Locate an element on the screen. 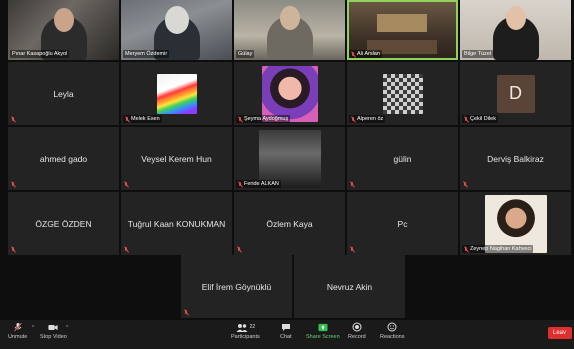 The height and width of the screenshot is (349, 574). participant-name-tag: Bilge Tüzel is located at coordinates (478, 54).